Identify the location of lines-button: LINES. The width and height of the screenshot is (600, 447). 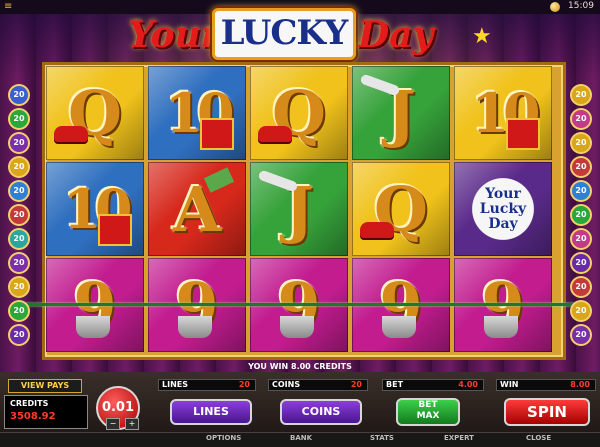
(211, 412).